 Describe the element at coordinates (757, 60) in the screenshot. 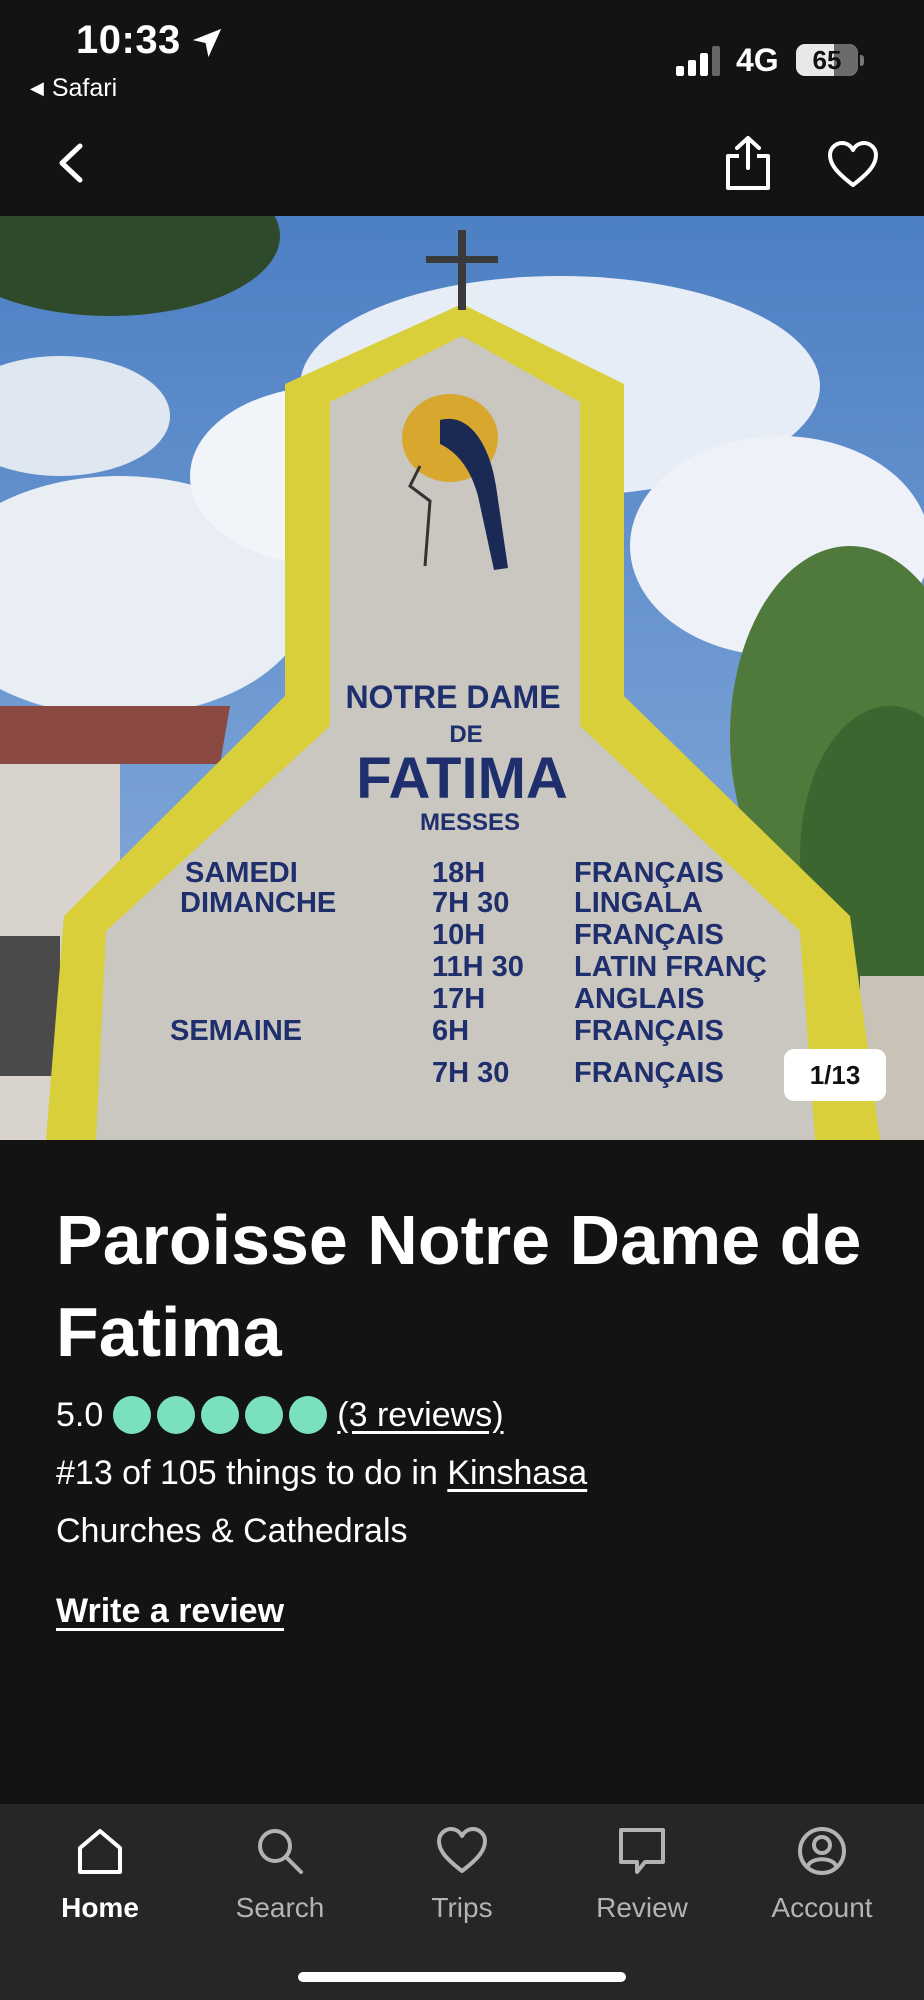

I see `network-type: 4G` at that location.